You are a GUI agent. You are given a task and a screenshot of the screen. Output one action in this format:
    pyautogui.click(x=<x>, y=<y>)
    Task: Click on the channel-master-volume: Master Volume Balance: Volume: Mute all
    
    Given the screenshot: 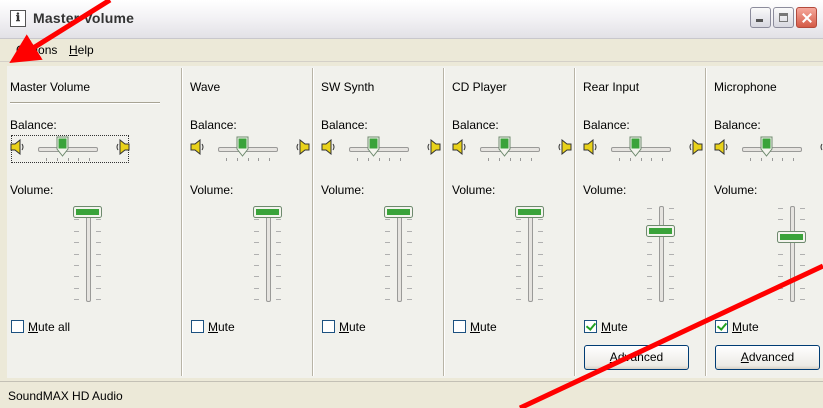 What is the action you would take?
    pyautogui.click(x=90, y=222)
    